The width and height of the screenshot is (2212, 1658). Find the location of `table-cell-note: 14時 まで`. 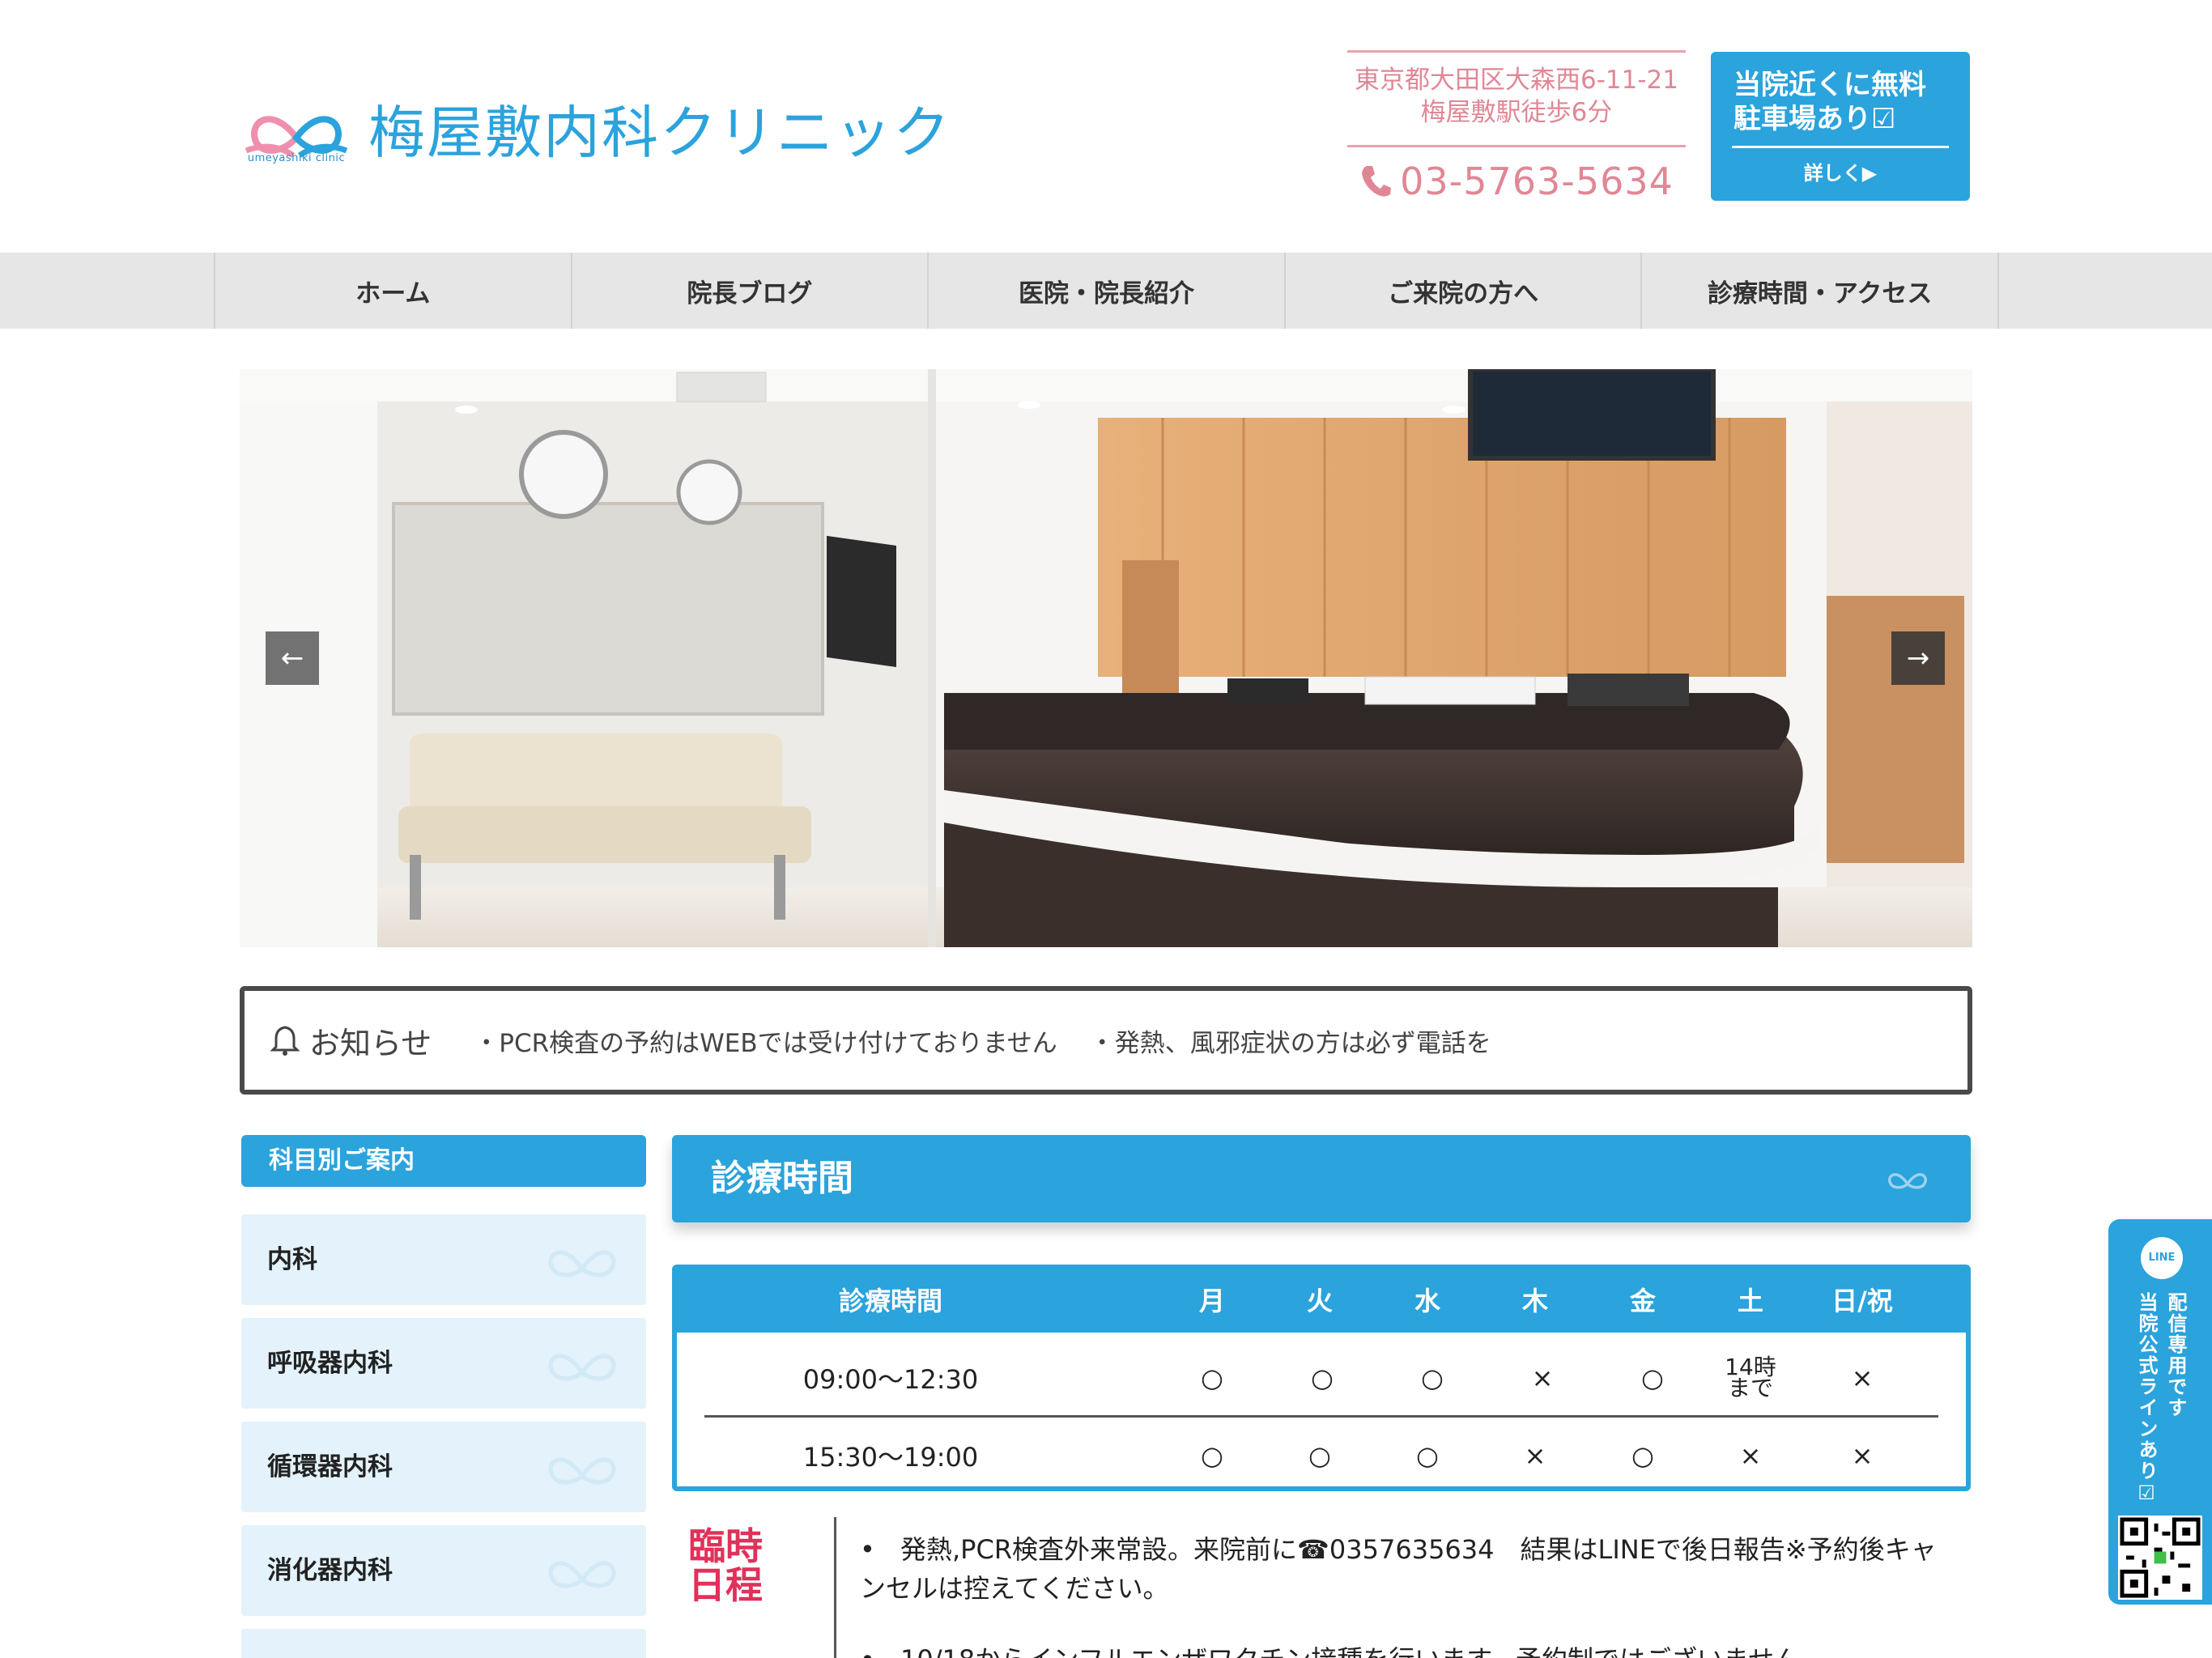

table-cell-note: 14時 まで is located at coordinates (1750, 1377).